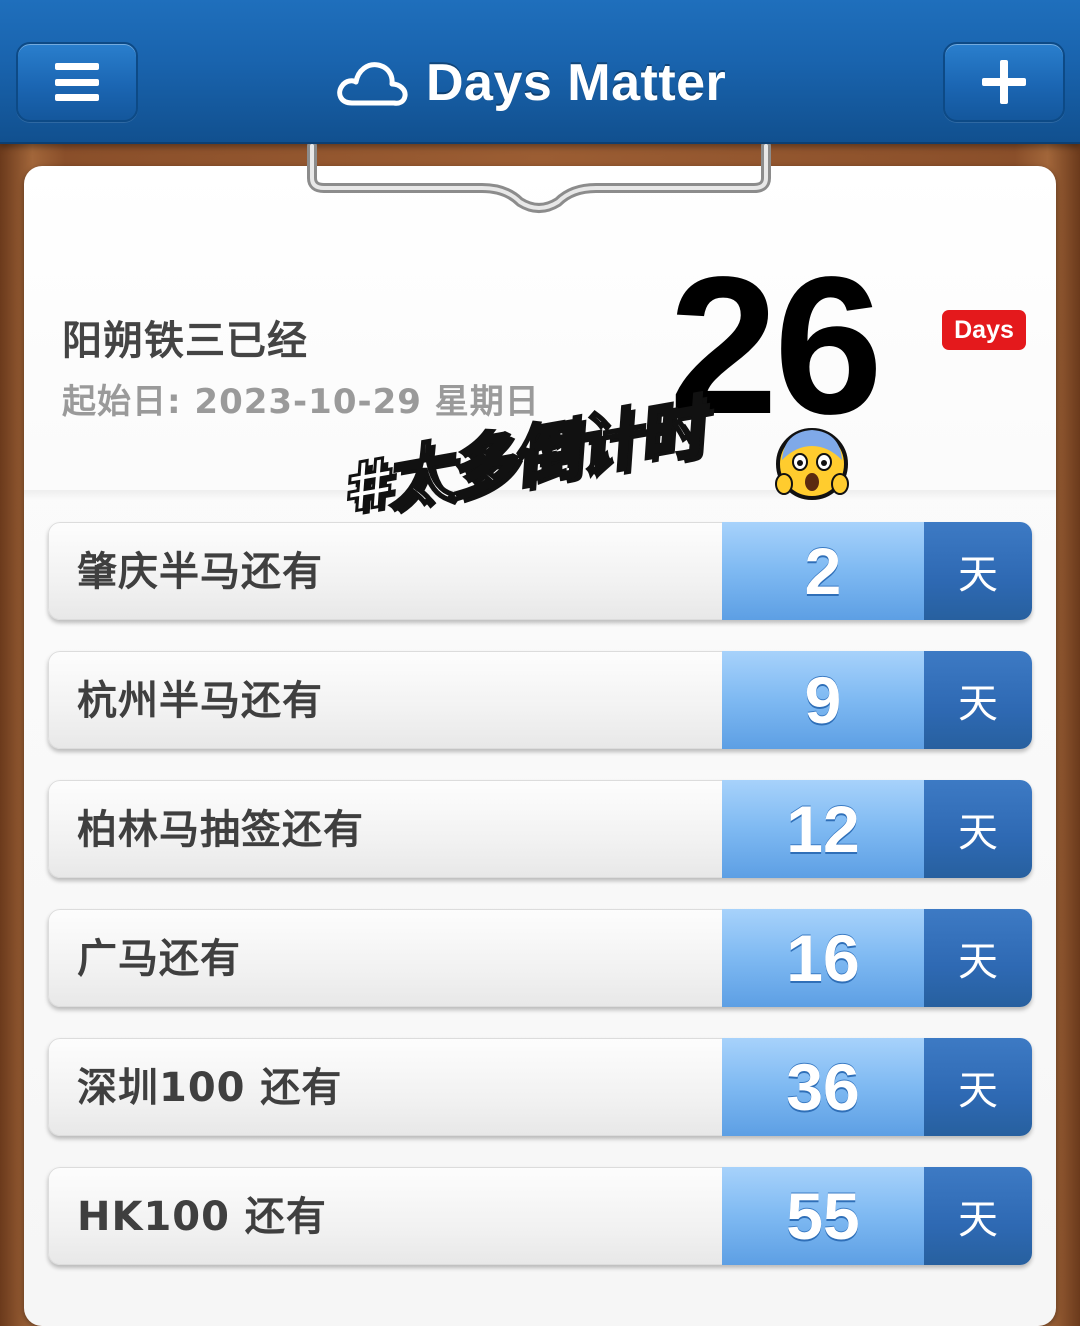  I want to click on event-day-count: 9, so click(823, 700).